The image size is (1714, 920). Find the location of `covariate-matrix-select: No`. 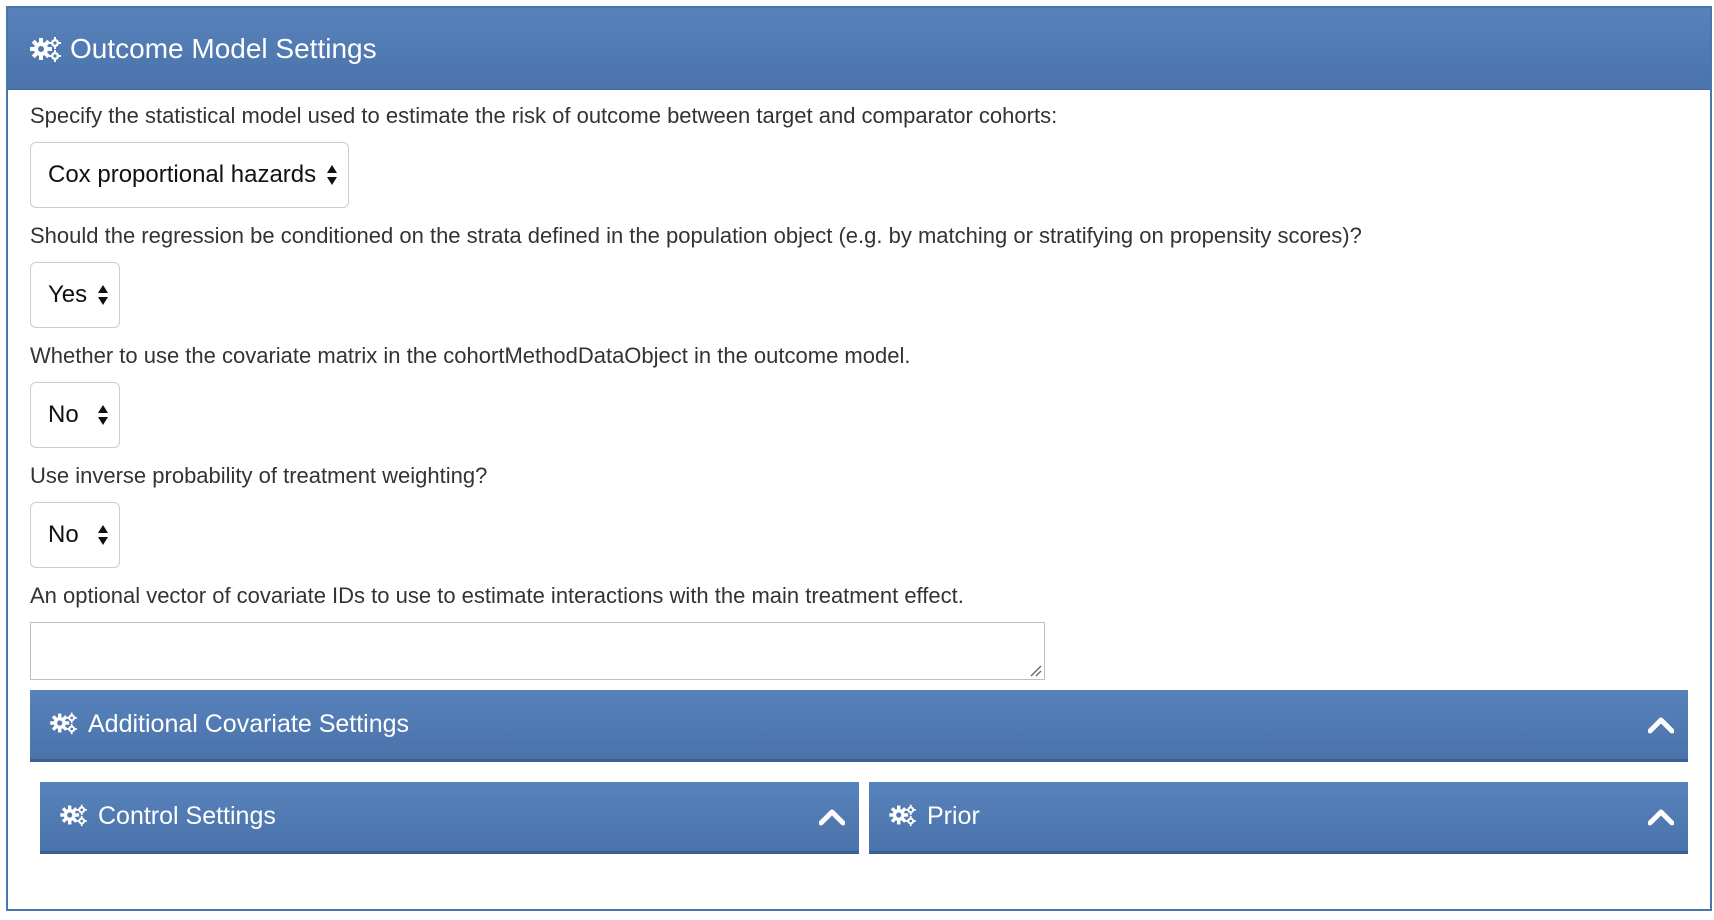

covariate-matrix-select: No is located at coordinates (75, 415).